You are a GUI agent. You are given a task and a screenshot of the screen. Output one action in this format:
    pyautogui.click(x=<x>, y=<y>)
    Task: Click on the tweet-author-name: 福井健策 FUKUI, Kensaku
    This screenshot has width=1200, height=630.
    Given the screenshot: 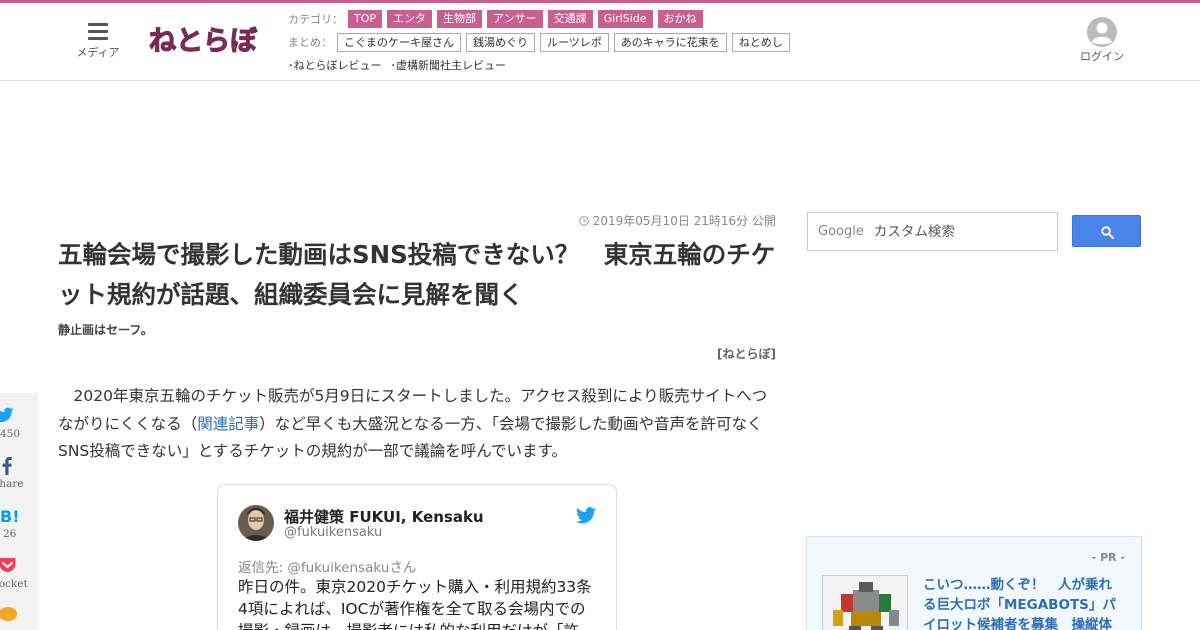 What is the action you would take?
    pyautogui.click(x=384, y=516)
    